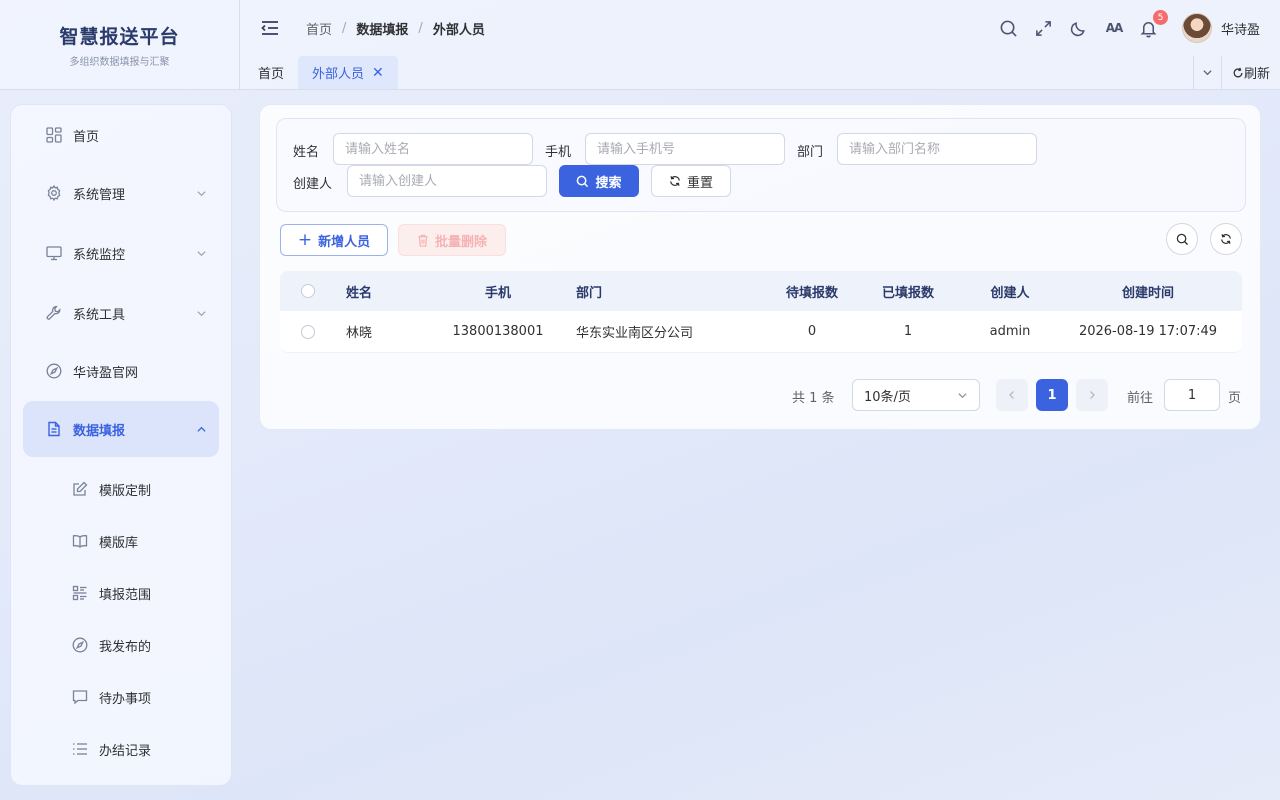 Image resolution: width=1280 pixels, height=800 pixels. What do you see at coordinates (433, 149) in the screenshot?
I see `name-input` at bounding box center [433, 149].